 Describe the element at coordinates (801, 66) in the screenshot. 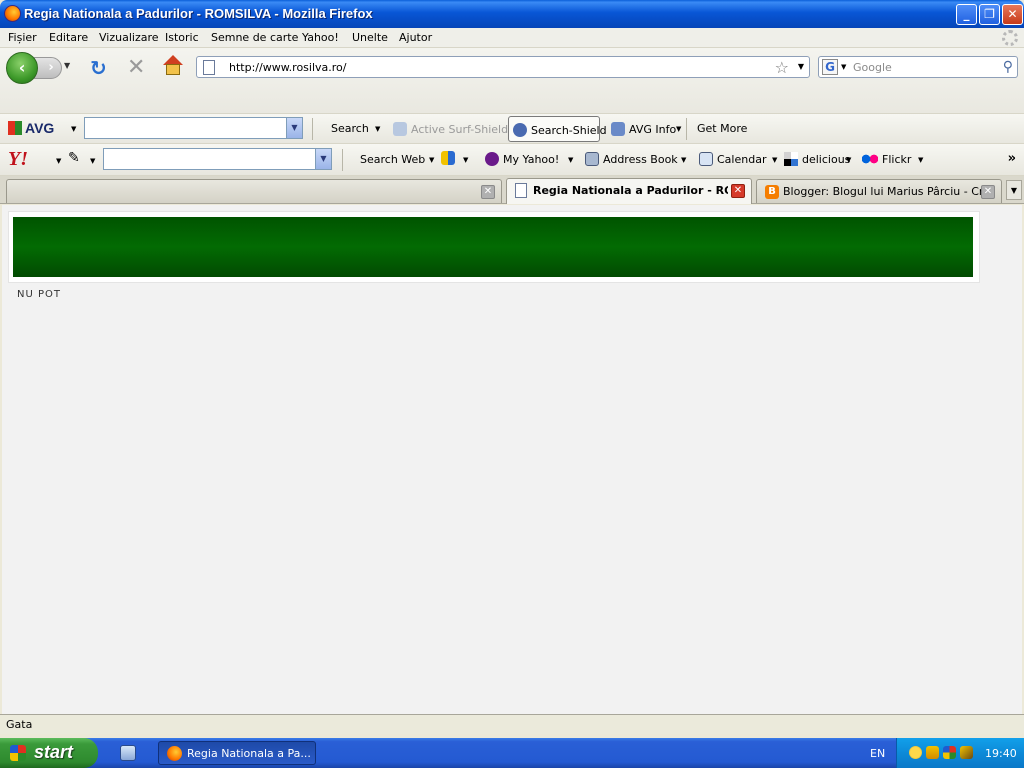

I see `url-dropdown-icon: ▼` at that location.